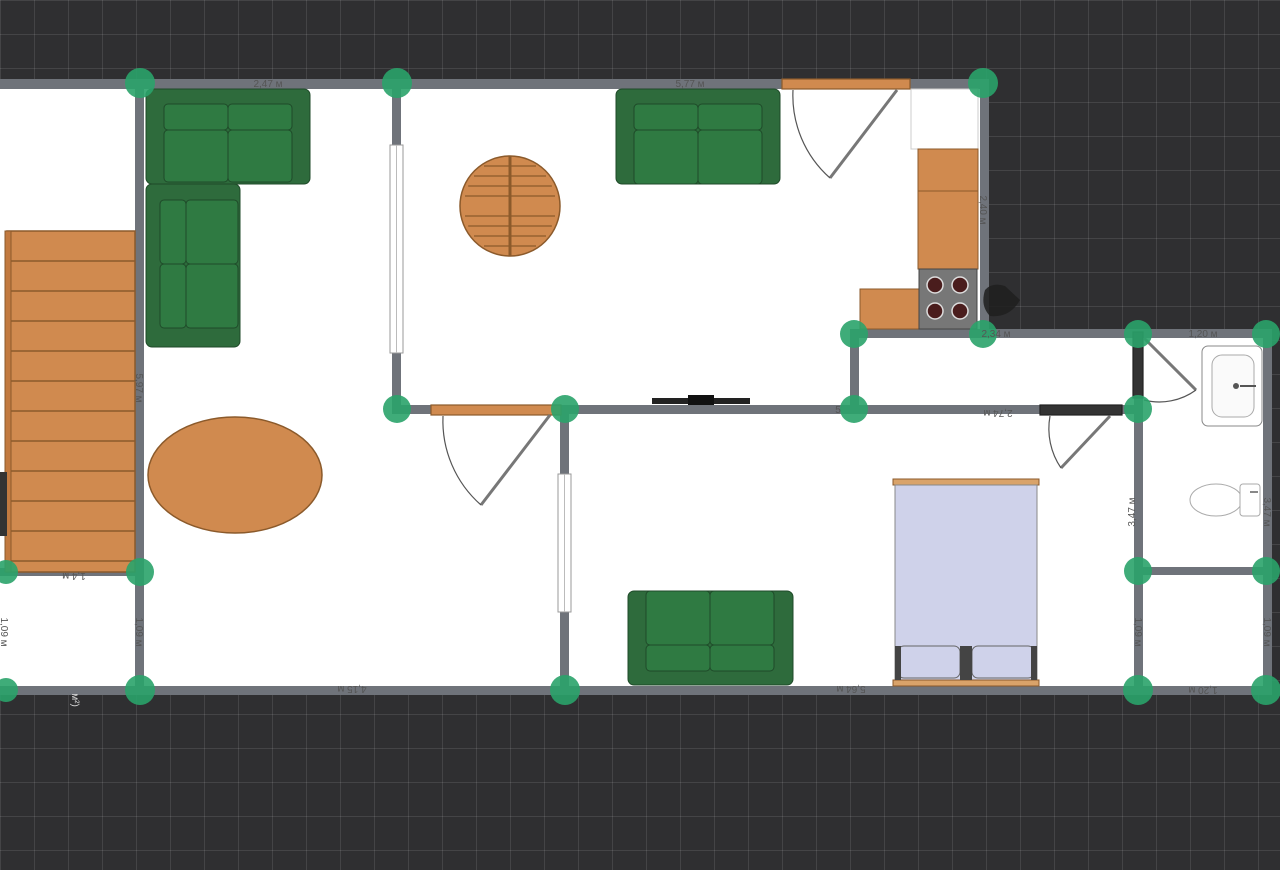 The width and height of the screenshot is (1280, 870). I want to click on dim-kitchen-right: 2,40 м, so click(982, 209).